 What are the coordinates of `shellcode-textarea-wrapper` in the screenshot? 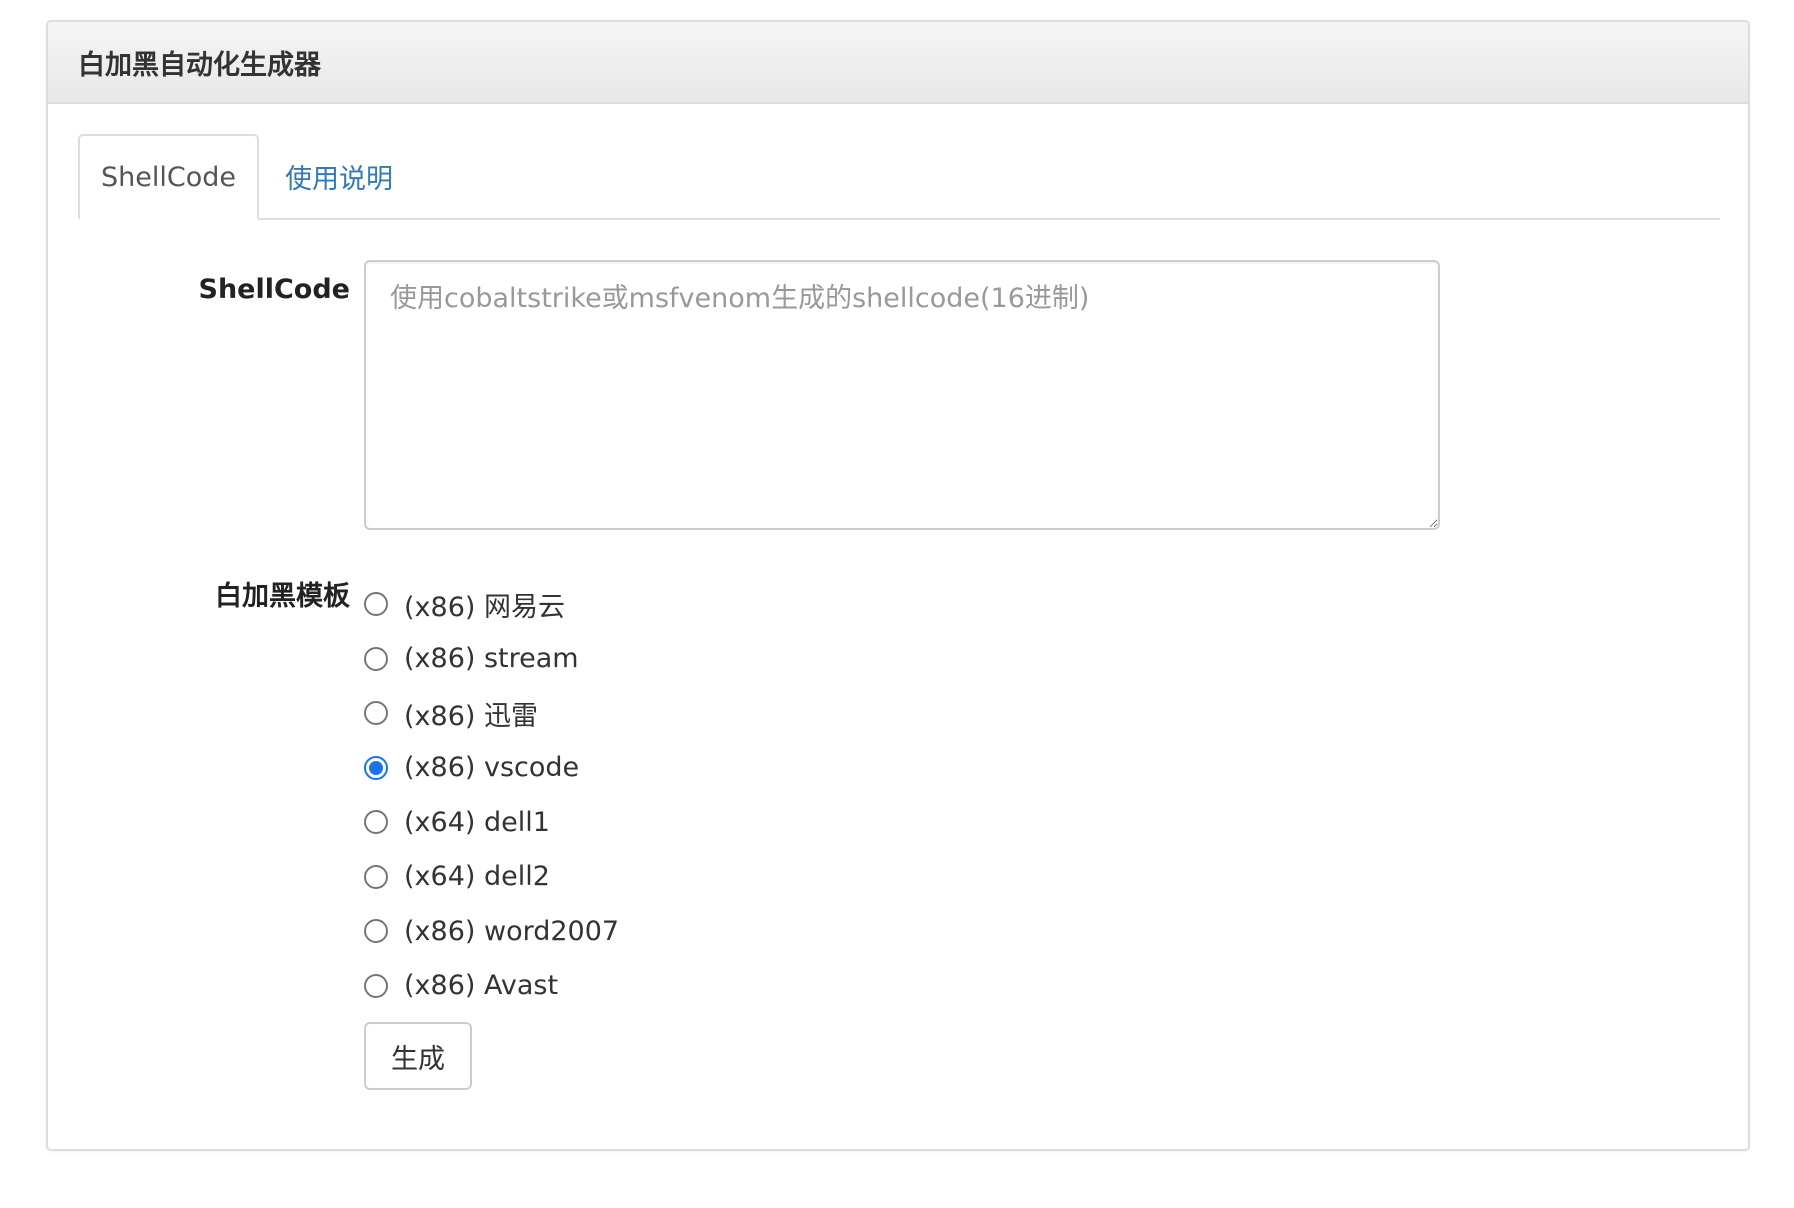 It's located at (902, 395).